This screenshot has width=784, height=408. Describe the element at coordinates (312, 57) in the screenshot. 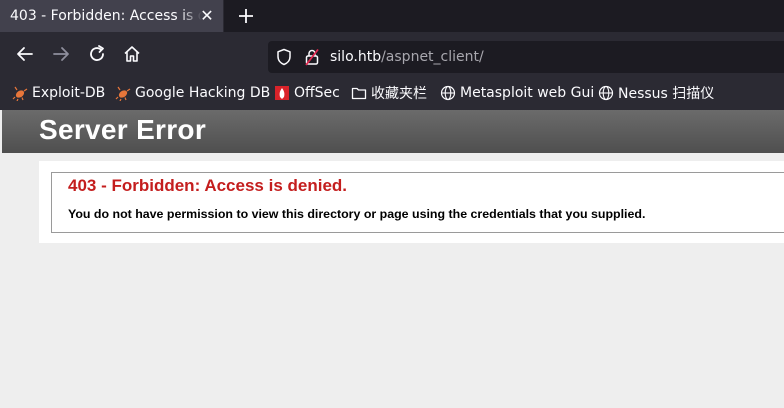

I see `insecure-lock-icon` at that location.